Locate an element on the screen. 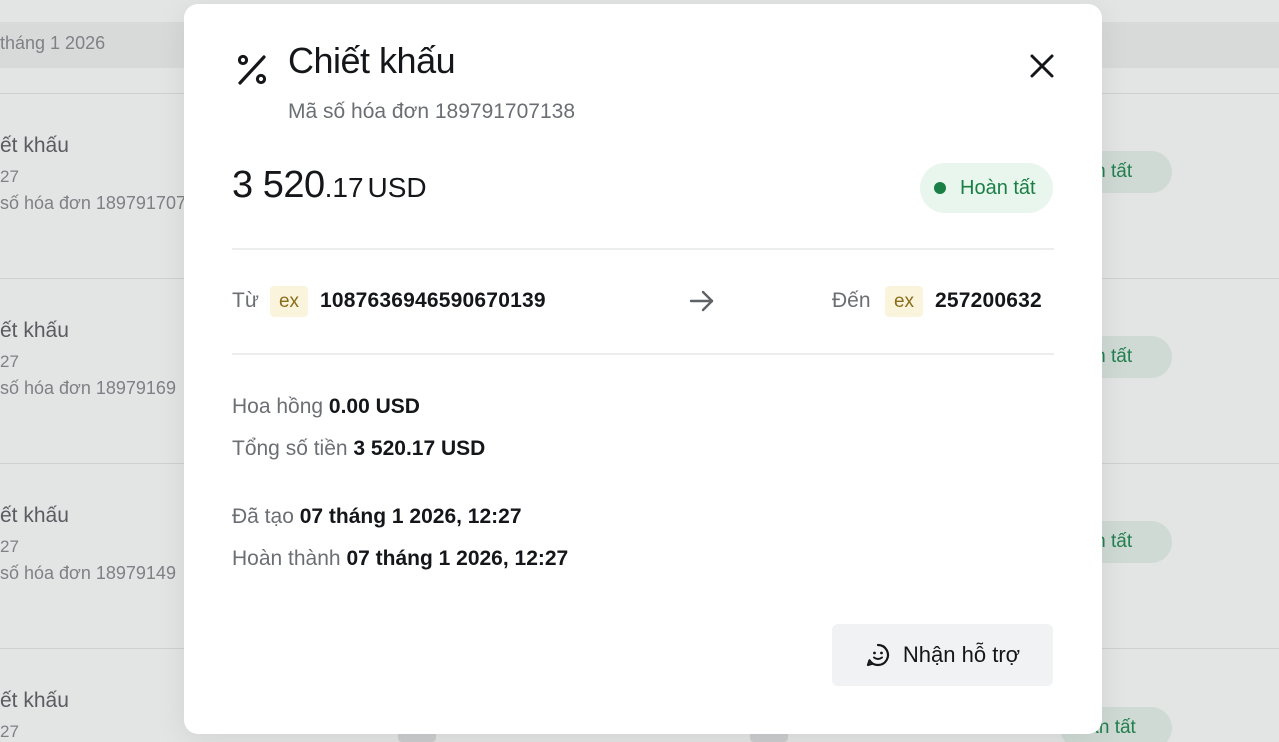 Image resolution: width=1279 pixels, height=742 pixels. to-label: Đến is located at coordinates (851, 300).